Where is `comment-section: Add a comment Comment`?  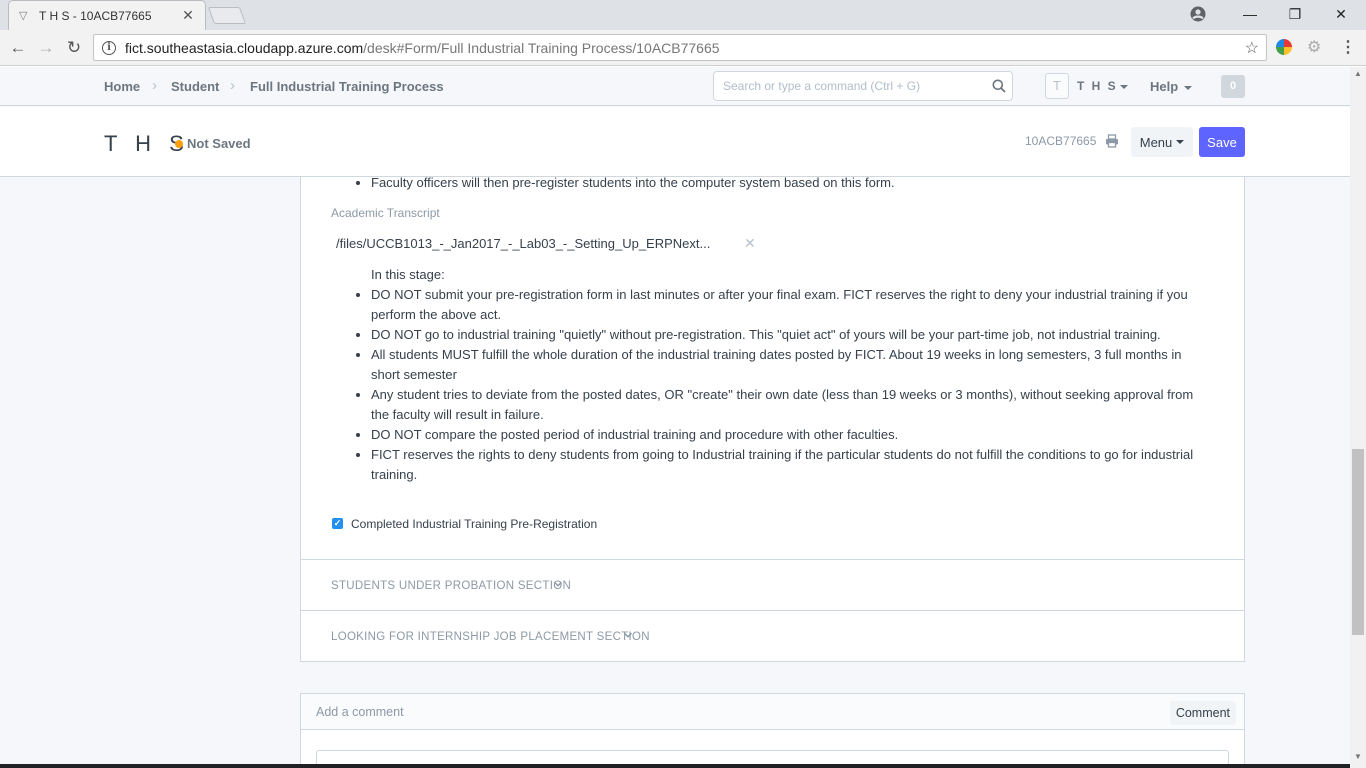
comment-section: Add a comment Comment is located at coordinates (772, 730).